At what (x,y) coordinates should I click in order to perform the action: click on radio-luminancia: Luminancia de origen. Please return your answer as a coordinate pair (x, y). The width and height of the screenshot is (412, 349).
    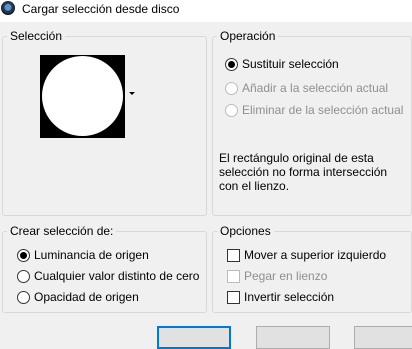
    Looking at the image, I should click on (83, 255).